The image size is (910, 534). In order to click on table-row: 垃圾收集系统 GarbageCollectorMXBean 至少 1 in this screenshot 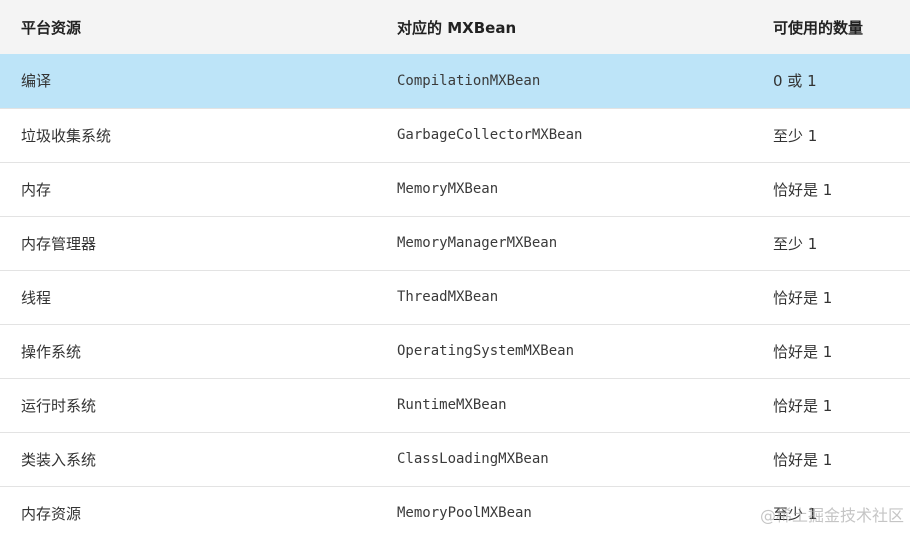, I will do `click(455, 135)`.